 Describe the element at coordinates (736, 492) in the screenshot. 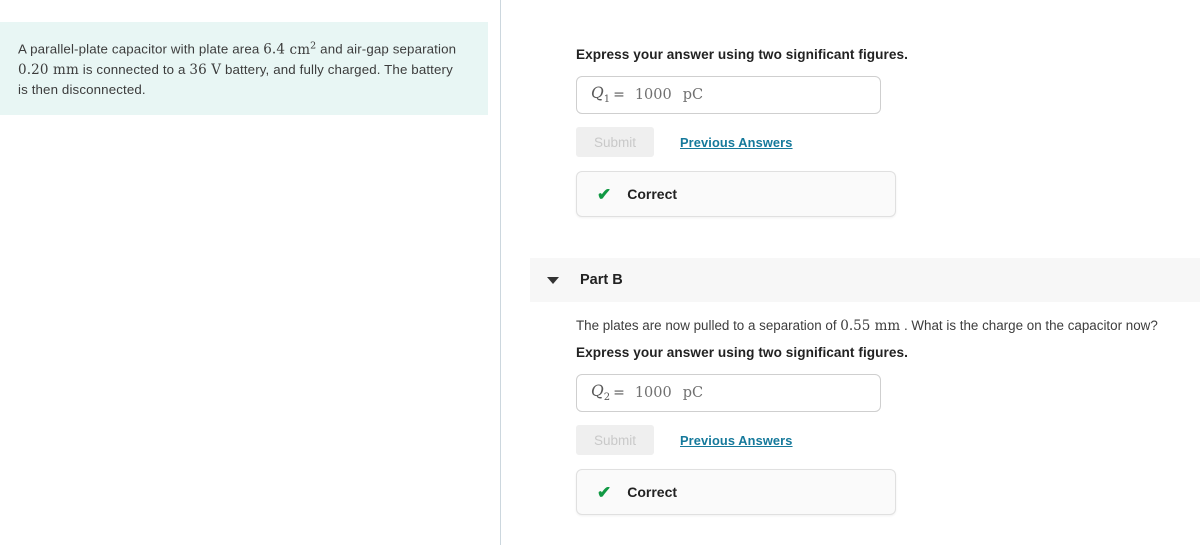

I see `part-b-feedback-box: ✔ Correct` at that location.